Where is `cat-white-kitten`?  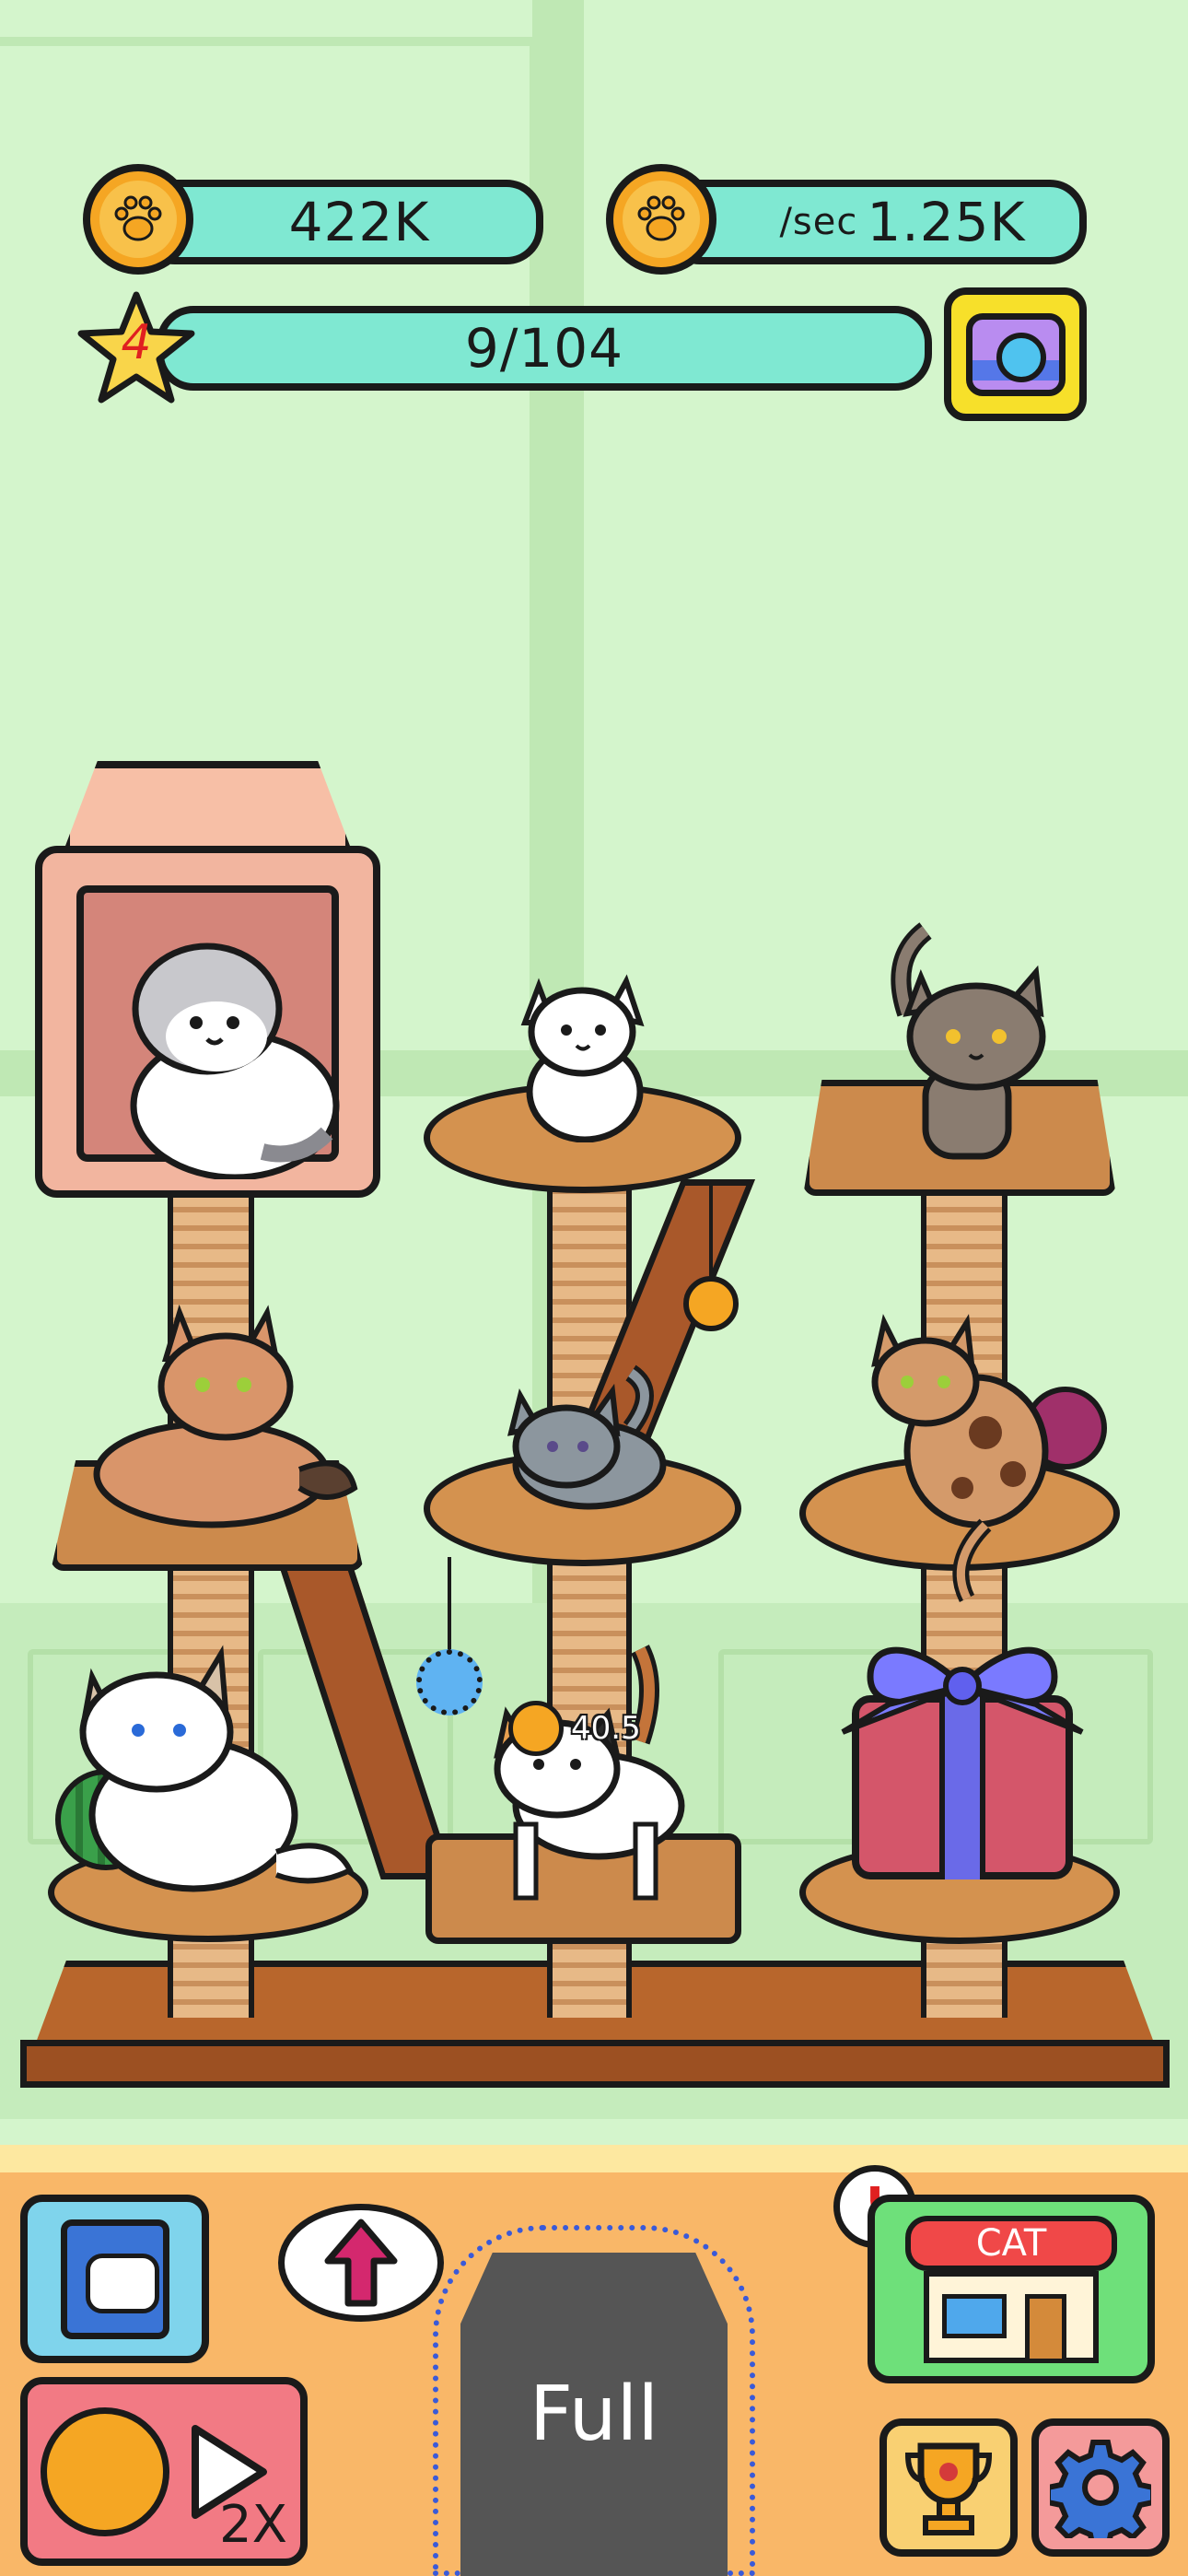
cat-white-kitten is located at coordinates (584, 1050).